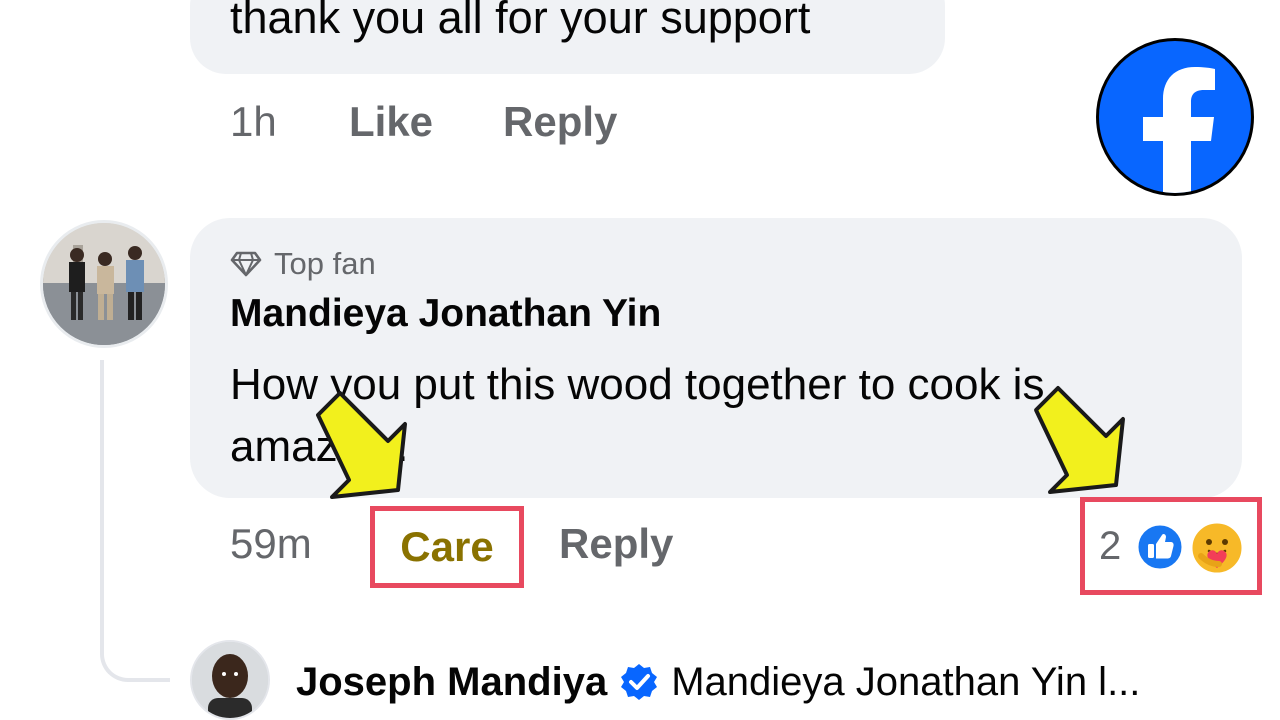 This screenshot has width=1280, height=720. I want to click on thread-connector, so click(135, 521).